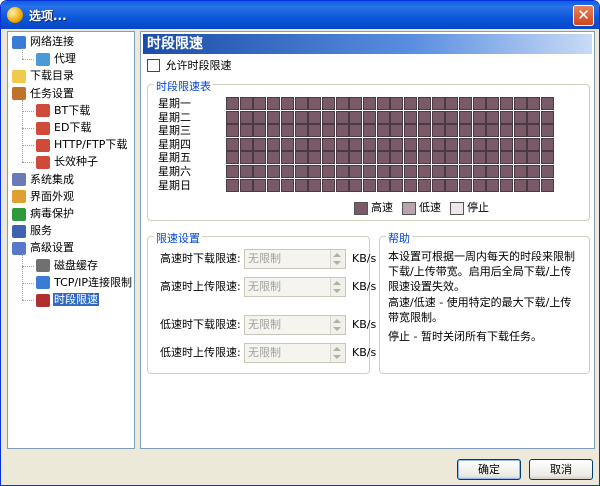 This screenshot has height=486, width=600. I want to click on tree-item-service: 服务, so click(32, 231).